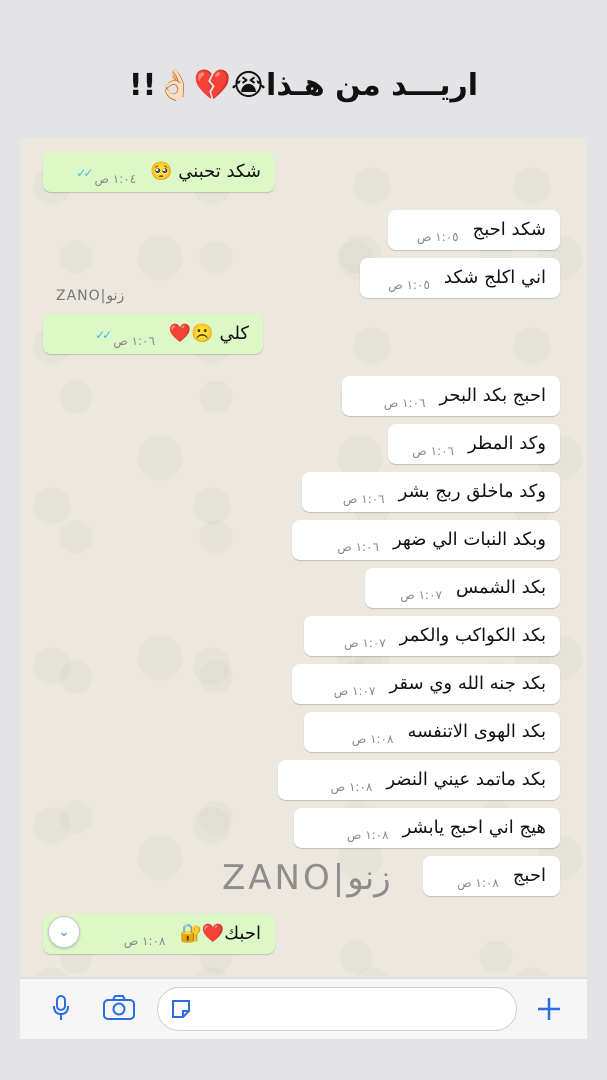 Image resolution: width=607 pixels, height=1080 pixels. I want to click on message-text: بكد جنه الله وي سقر, so click(468, 683).